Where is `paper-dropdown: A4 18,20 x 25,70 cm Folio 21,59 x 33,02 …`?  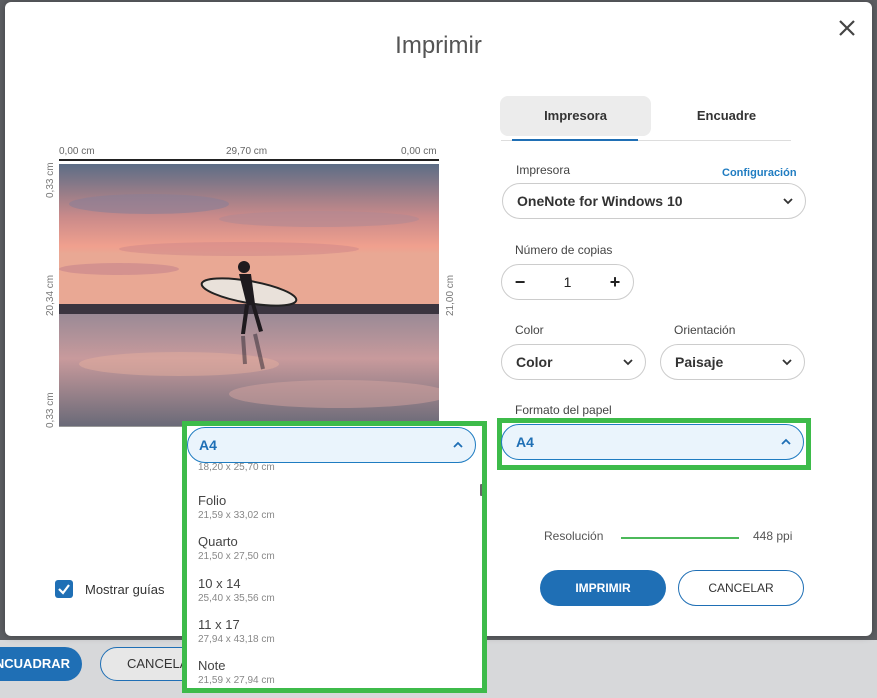
paper-dropdown: A4 18,20 x 25,70 cm Folio 21,59 x 33,02 … is located at coordinates (334, 557).